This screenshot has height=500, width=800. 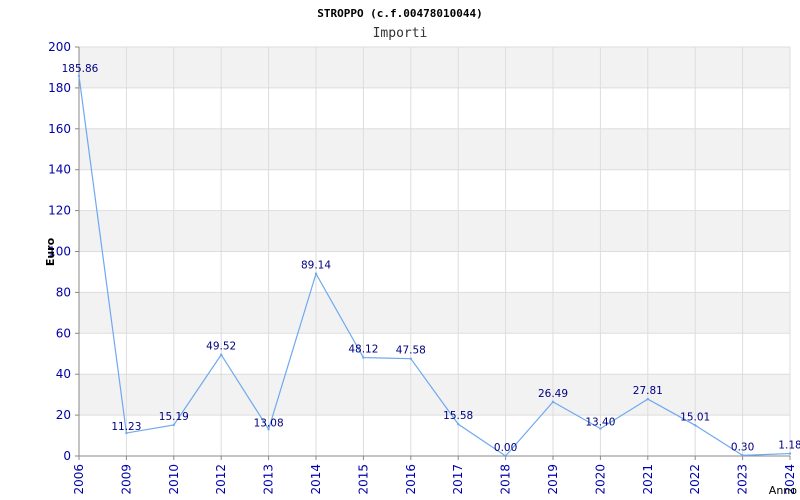 I want to click on x-tick-label: 2020, so click(x=600, y=479).